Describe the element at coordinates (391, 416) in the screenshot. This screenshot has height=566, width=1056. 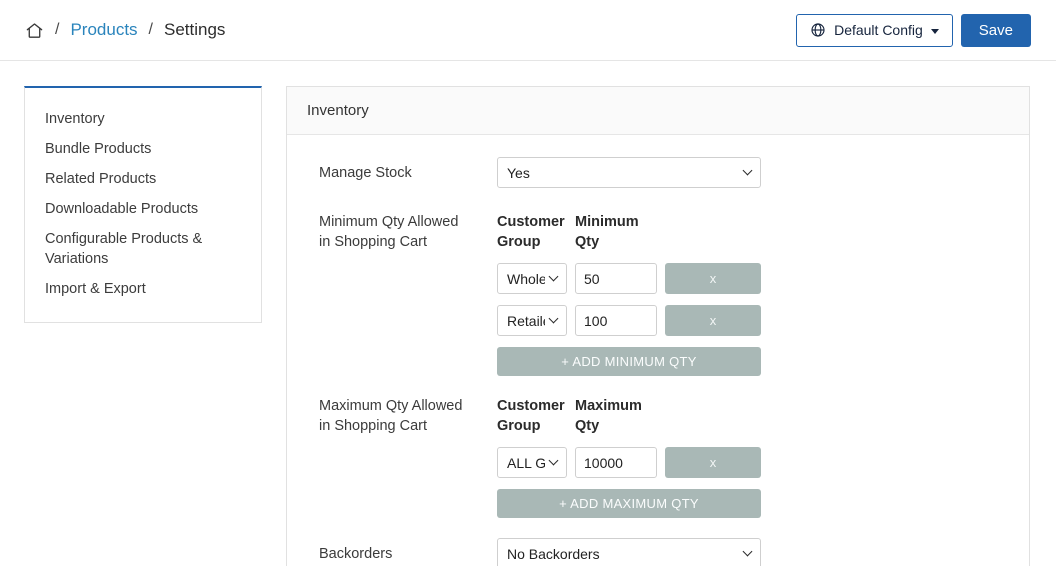
I see `maximum-qty-label: Maximum Qty Allowed in Shopping Cart` at that location.